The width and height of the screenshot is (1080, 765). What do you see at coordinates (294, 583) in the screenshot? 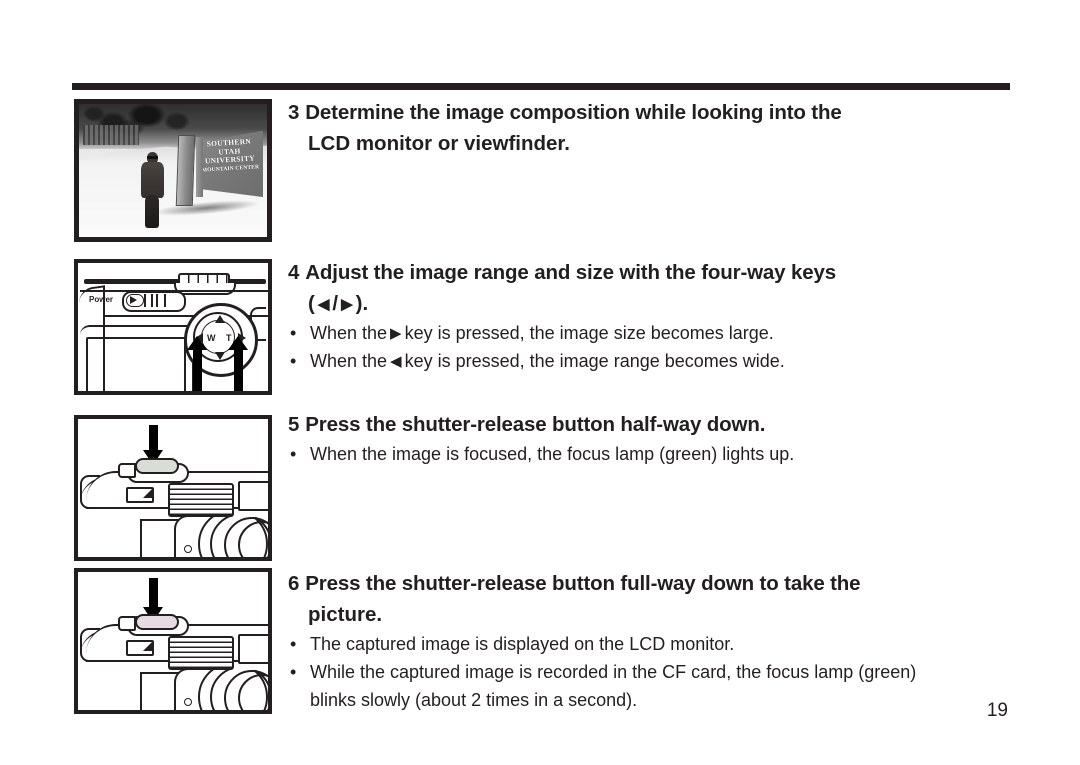
I see `step-6-number: 6` at bounding box center [294, 583].